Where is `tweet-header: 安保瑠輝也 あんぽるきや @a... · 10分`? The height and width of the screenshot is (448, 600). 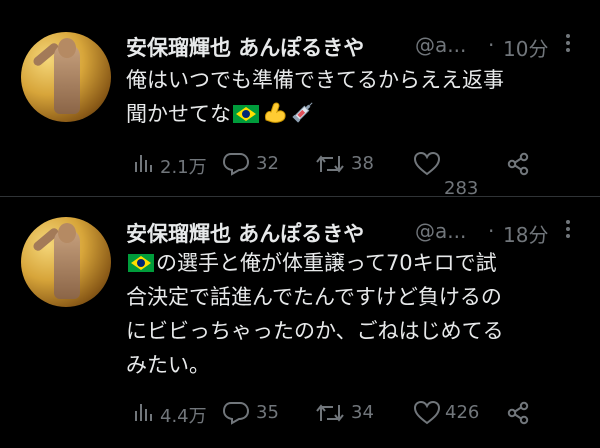
tweet-header: 安保瑠輝也 あんぽるきや @a... · 10分 is located at coordinates (358, 45).